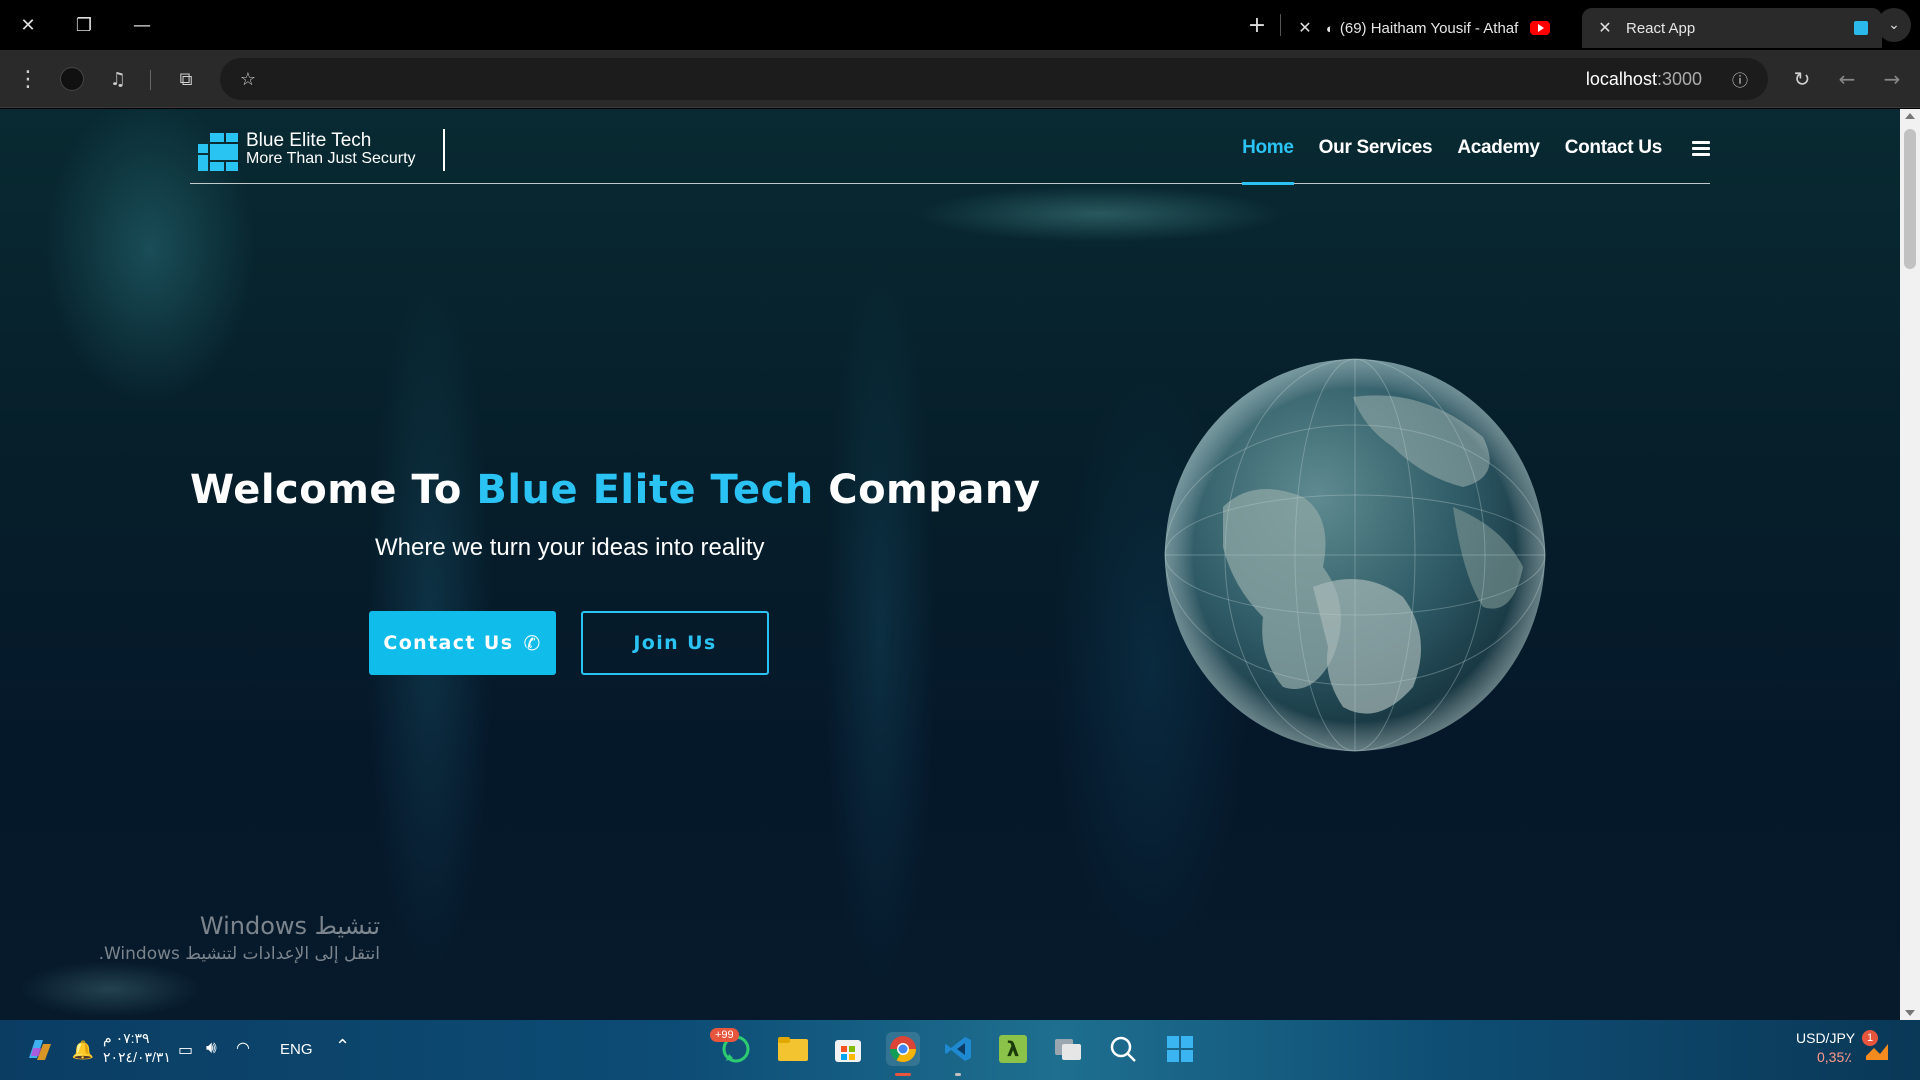  I want to click on lambda-app-icon: λ, so click(1013, 1049).